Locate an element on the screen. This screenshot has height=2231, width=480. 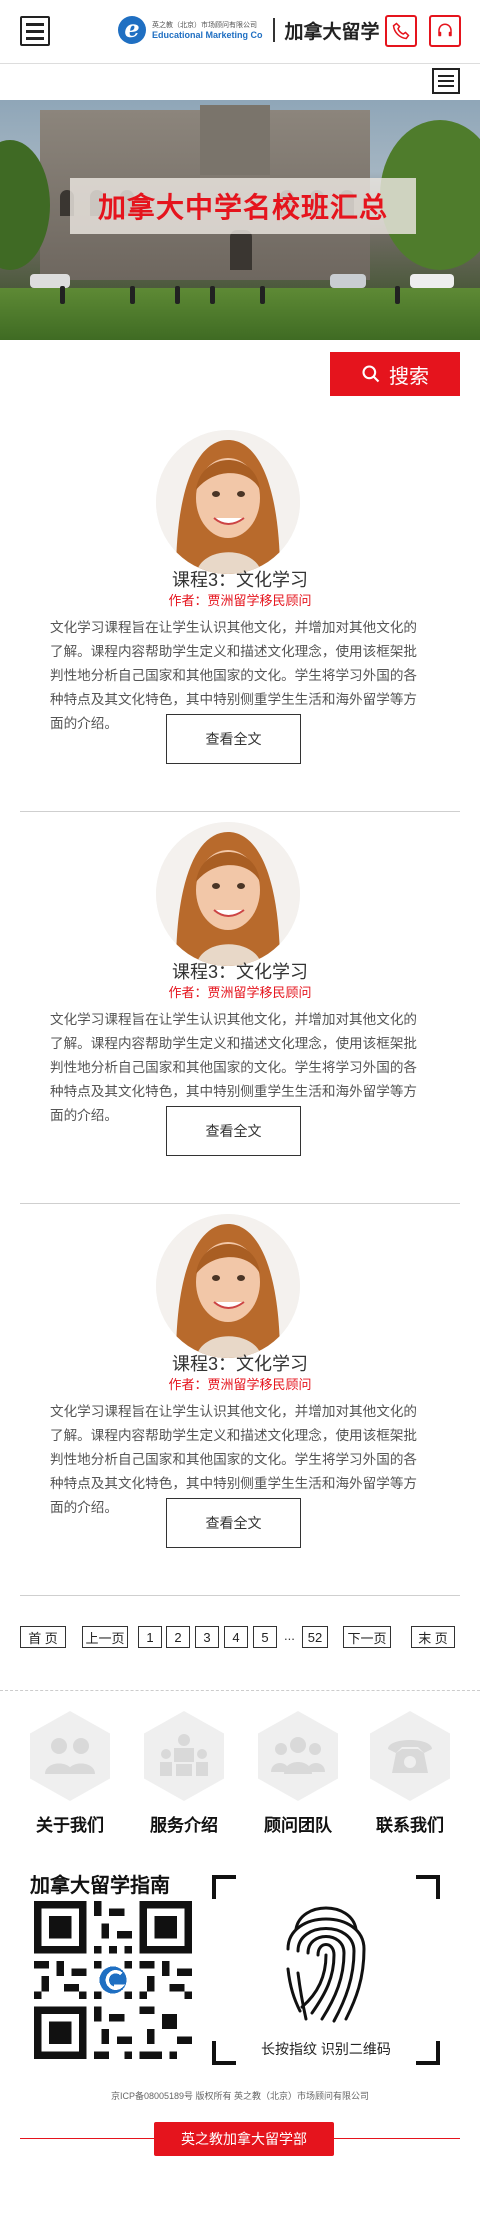
logo-e-icon: e is located at coordinates (132, 30).